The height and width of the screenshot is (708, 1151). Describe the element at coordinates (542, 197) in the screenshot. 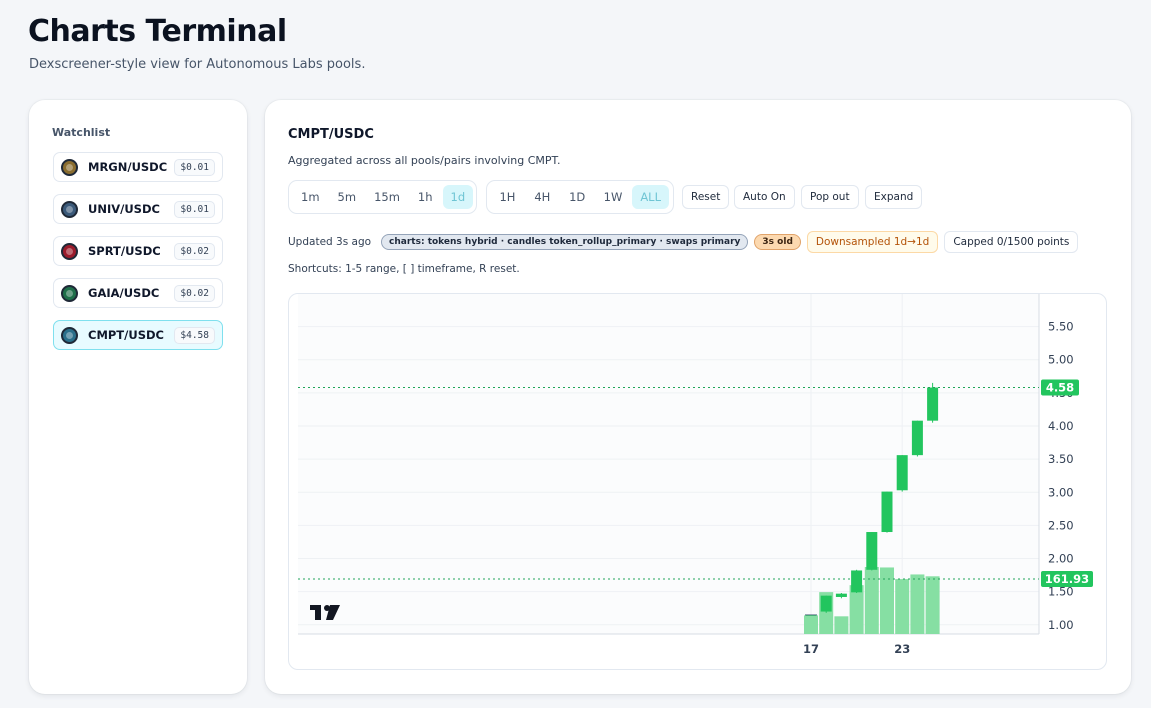

I see `range-button-4h: 4H` at that location.